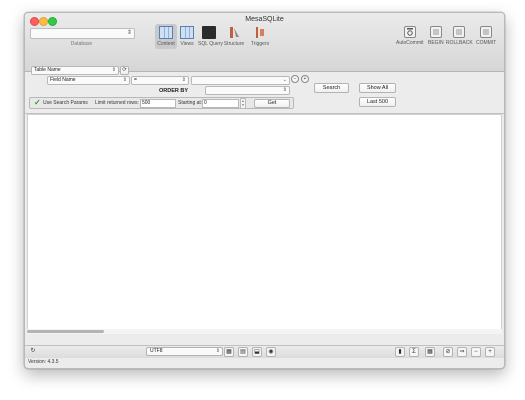  I want to click on tab-sql-query: SQL Query, so click(210, 36).